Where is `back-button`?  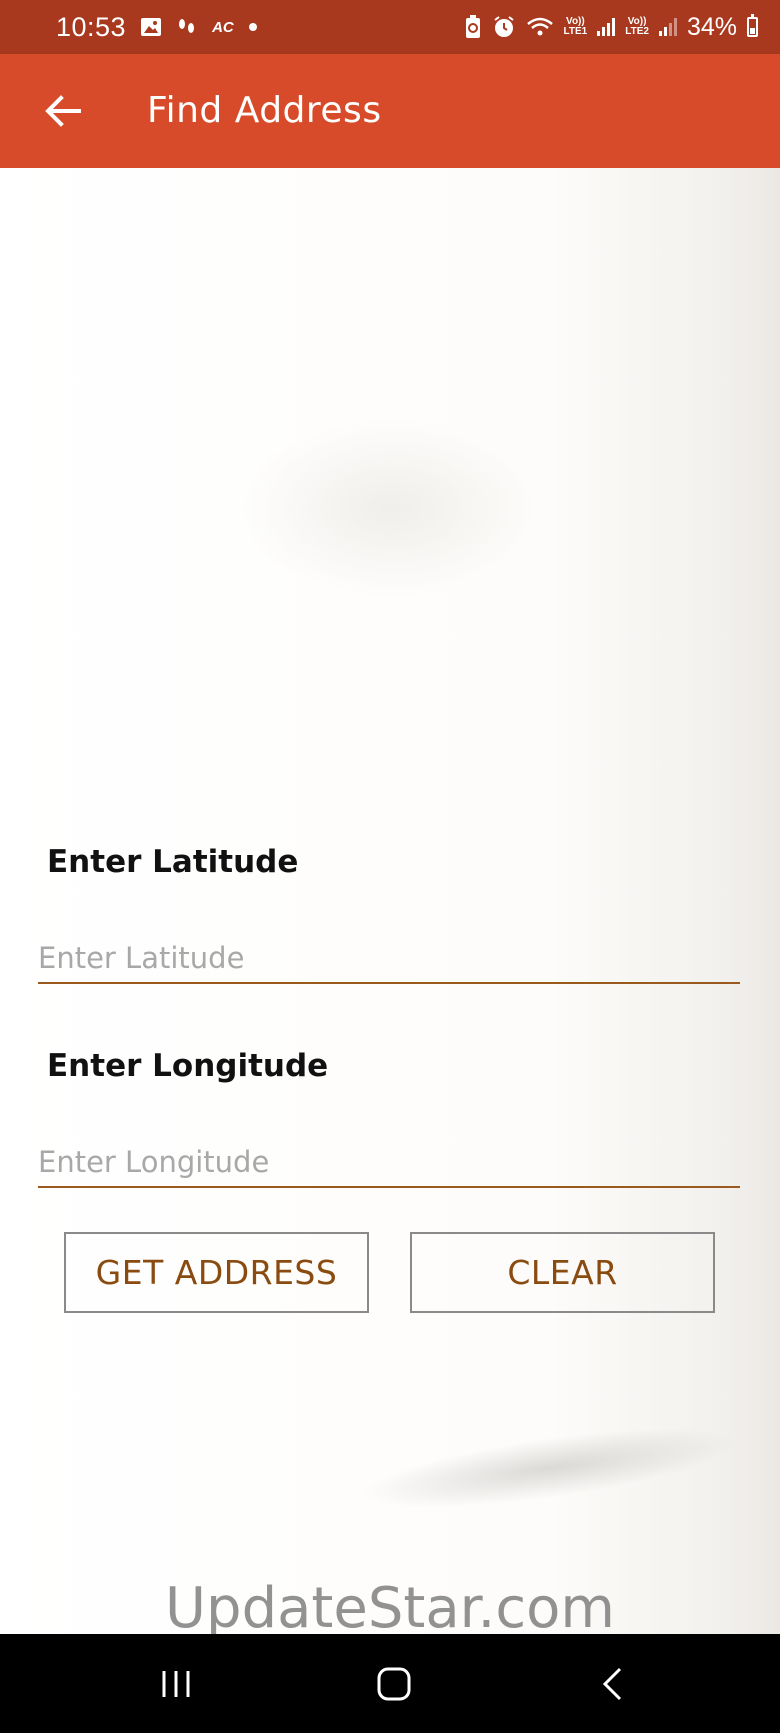 back-button is located at coordinates (63, 111).